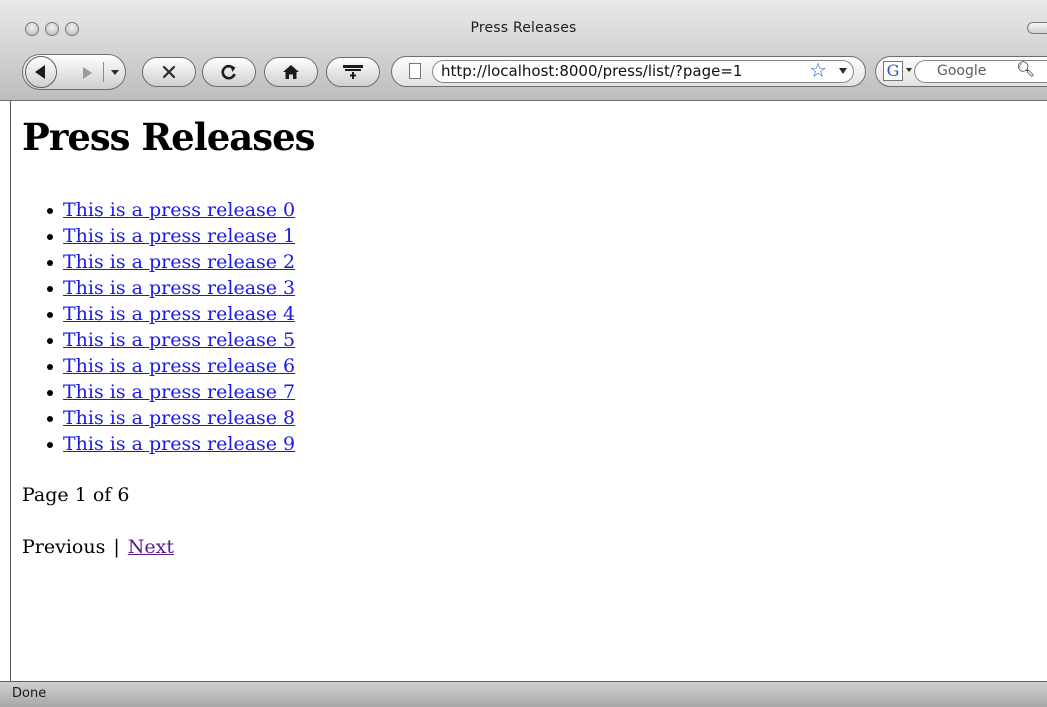 The image size is (1047, 707). What do you see at coordinates (74, 72) in the screenshot?
I see `back-forward-group` at bounding box center [74, 72].